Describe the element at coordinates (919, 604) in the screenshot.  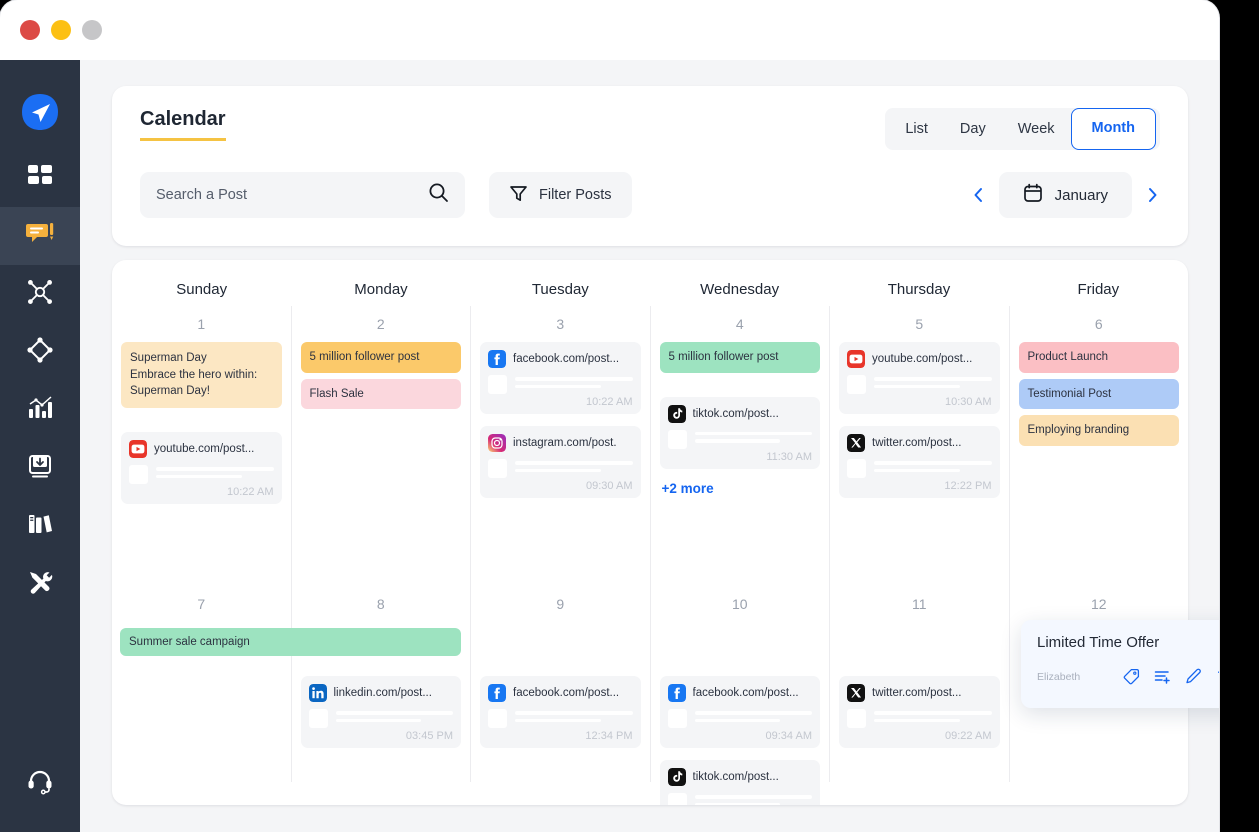
I see `day-number: 11` at that location.